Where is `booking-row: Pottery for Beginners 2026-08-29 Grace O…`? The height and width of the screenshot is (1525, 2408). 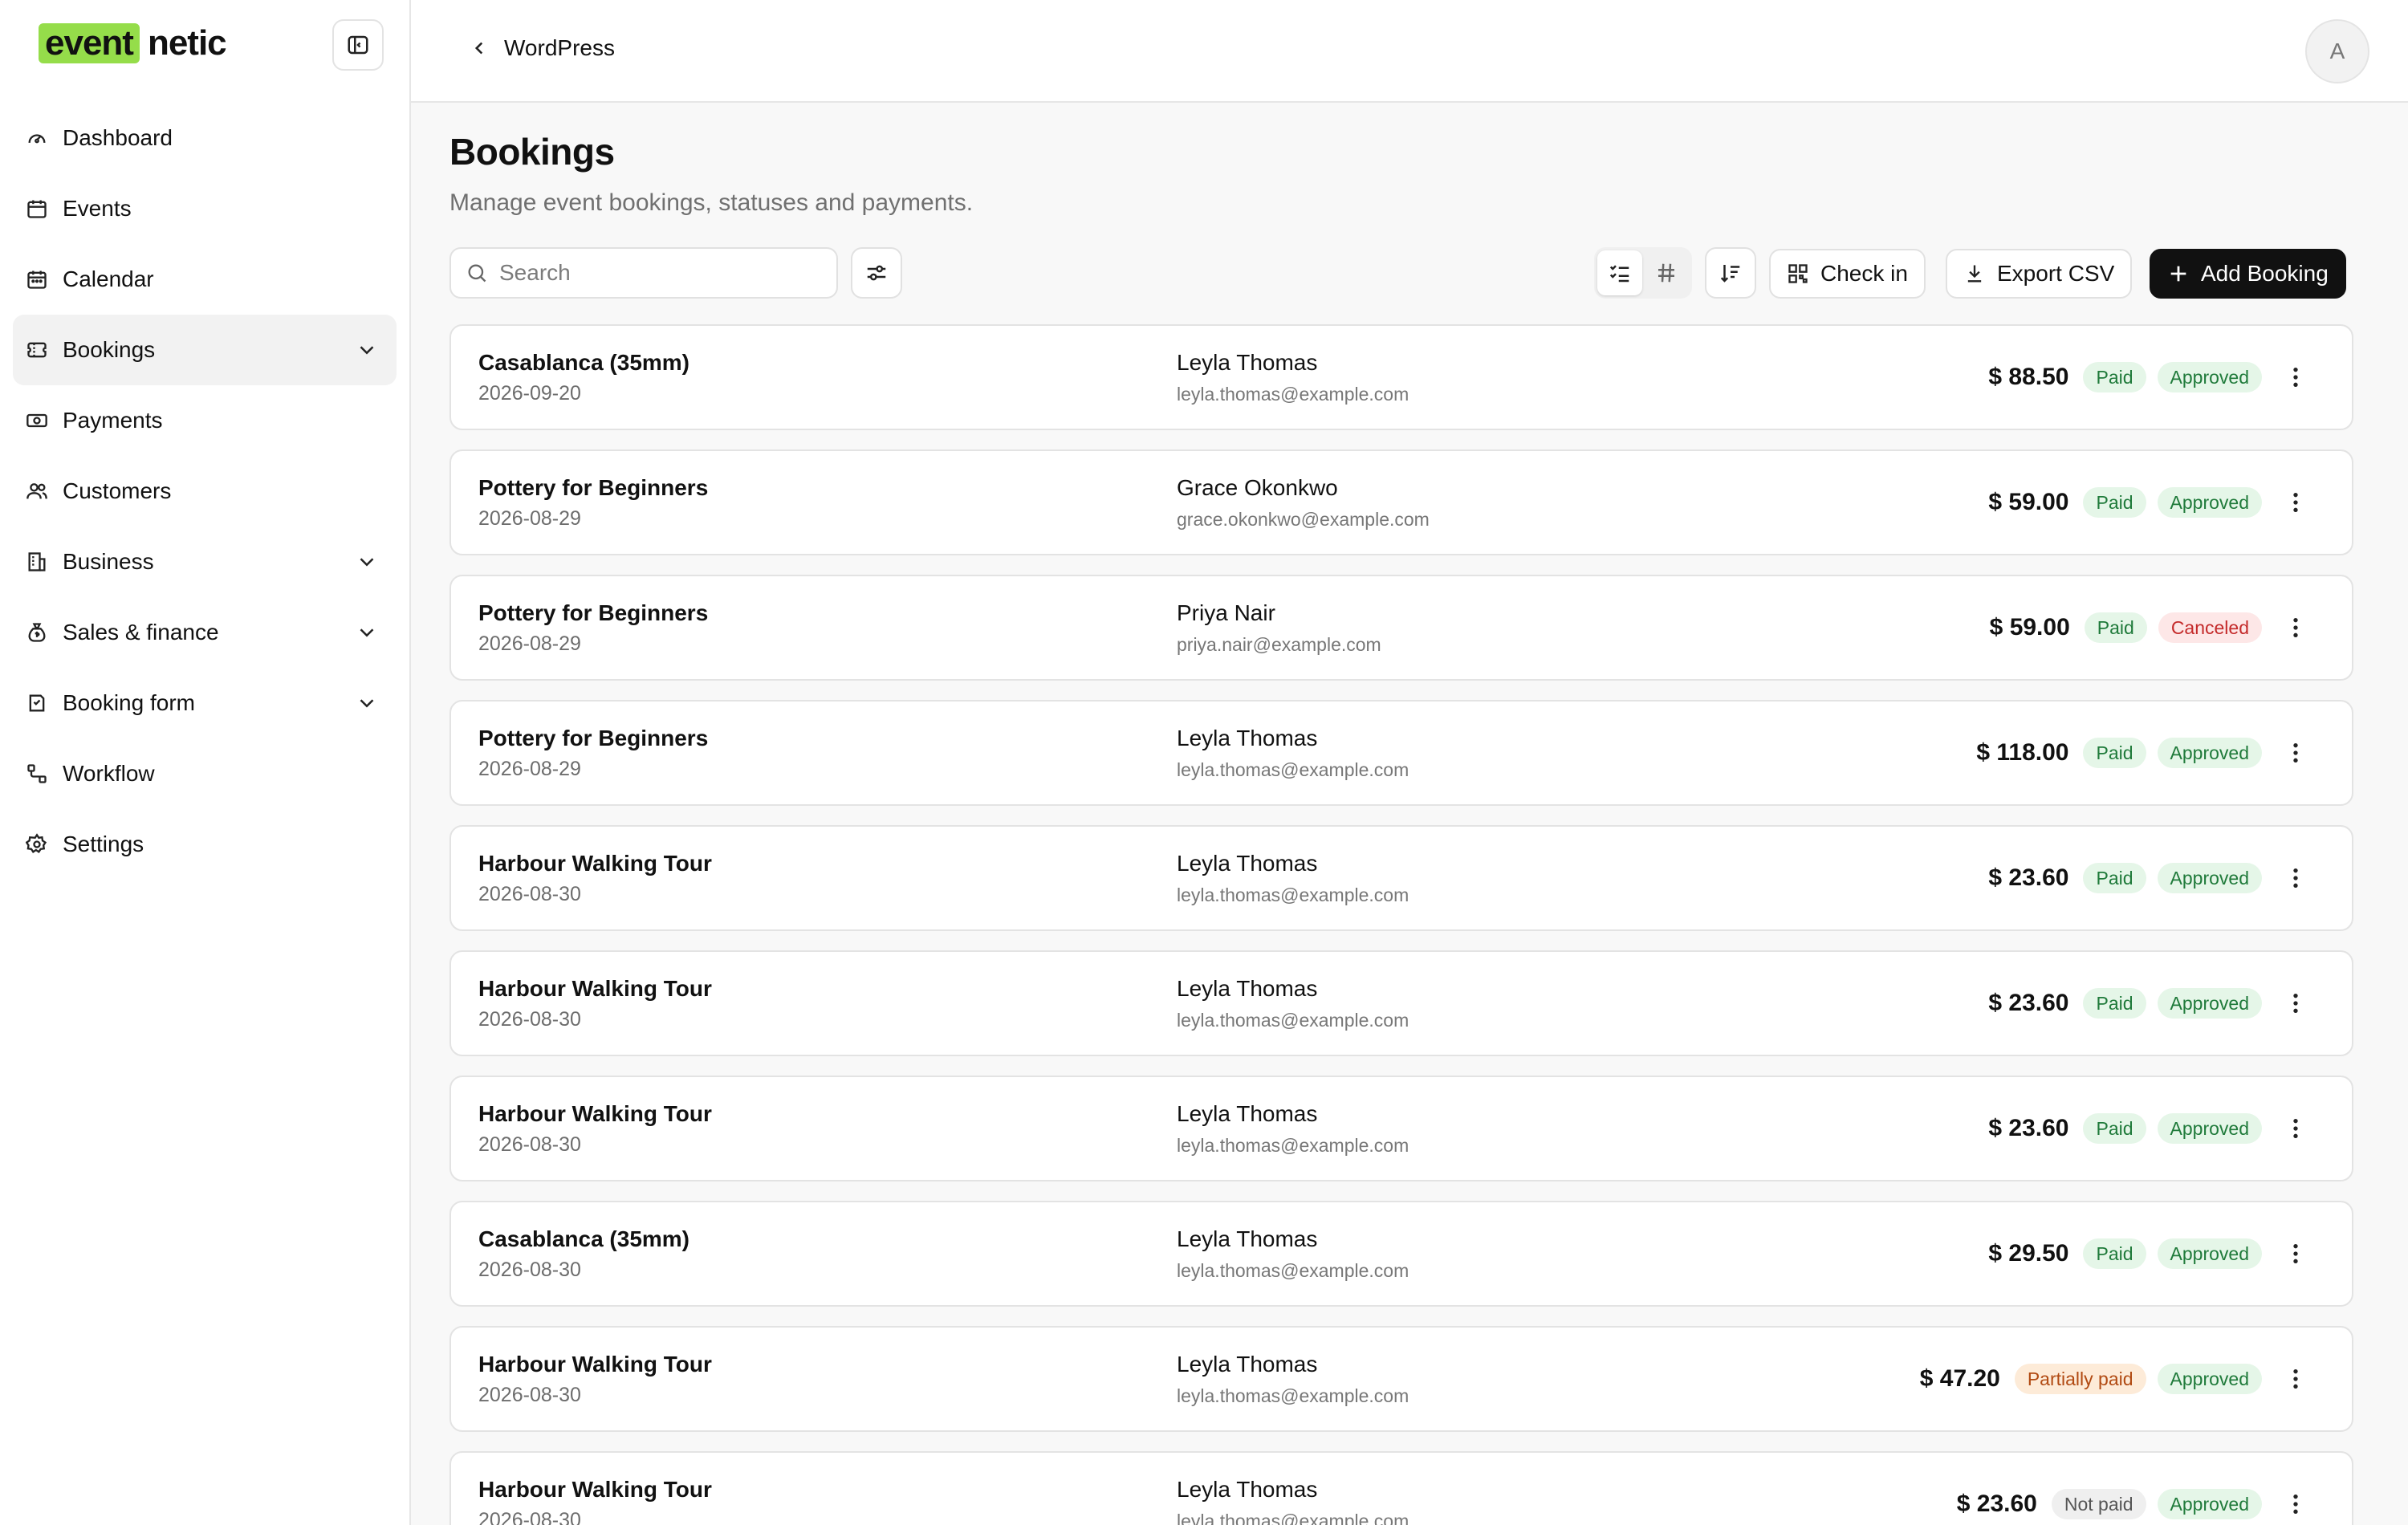
booking-row: Pottery for Beginners 2026-08-29 Grace O… is located at coordinates (1401, 502).